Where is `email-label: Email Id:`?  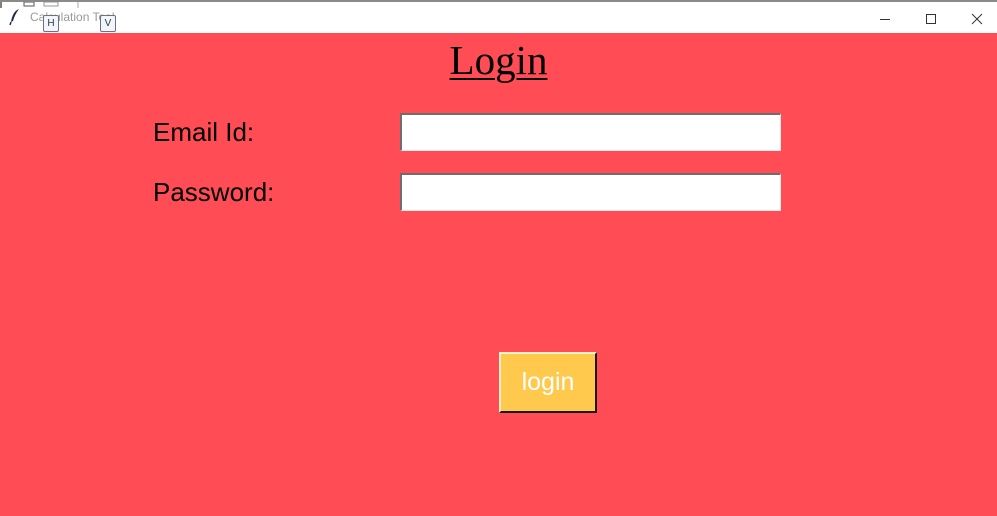
email-label: Email Id: is located at coordinates (204, 132).